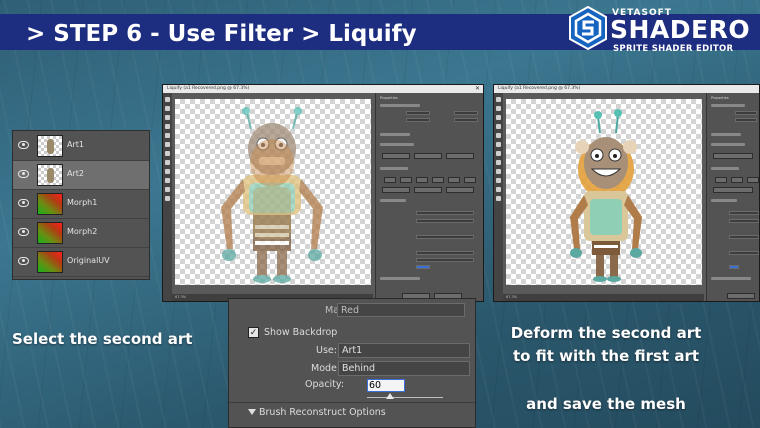  I want to click on robot-character-overlay-icon, so click(272, 195).